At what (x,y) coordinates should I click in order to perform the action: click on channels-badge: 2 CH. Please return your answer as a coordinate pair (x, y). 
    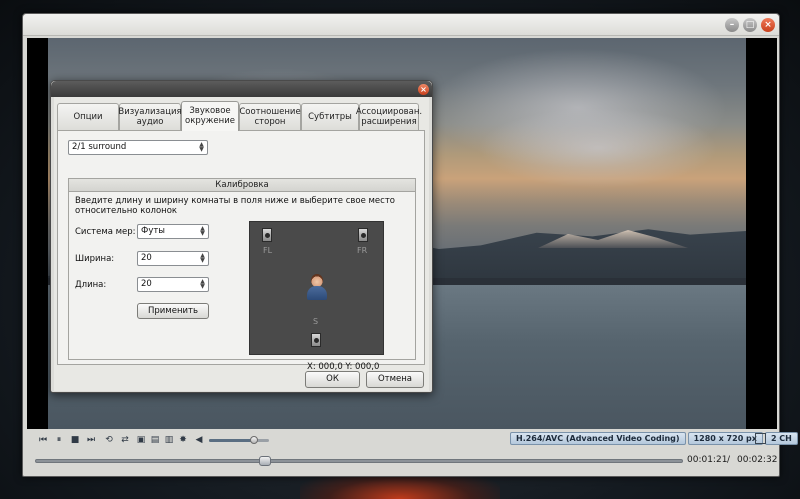
    Looking at the image, I should click on (781, 438).